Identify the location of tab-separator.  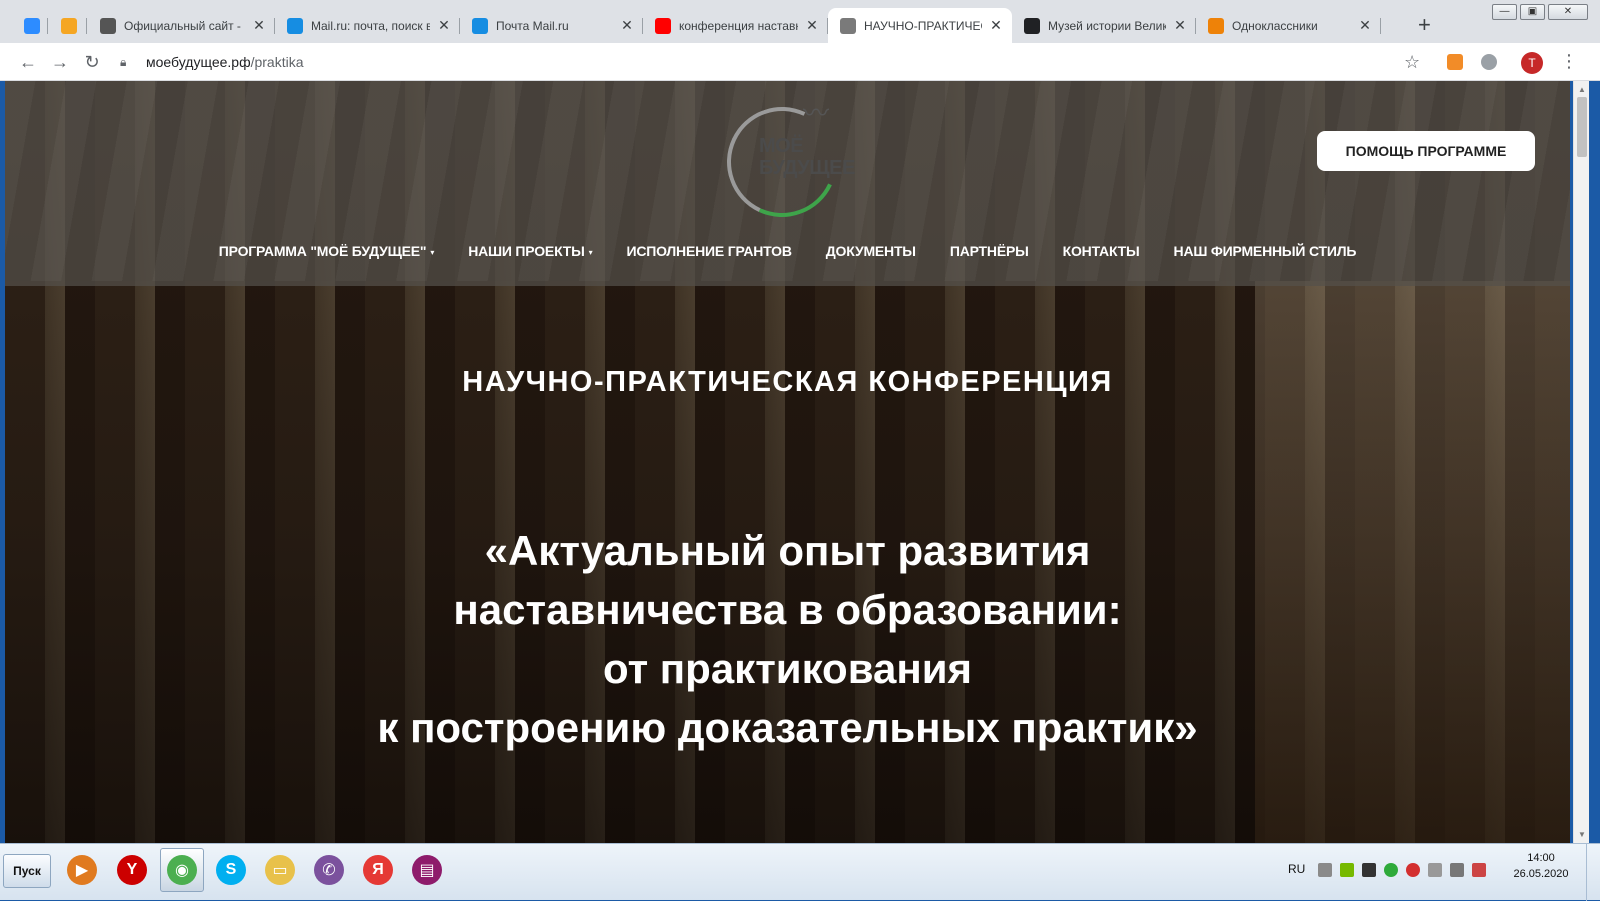
(47, 26).